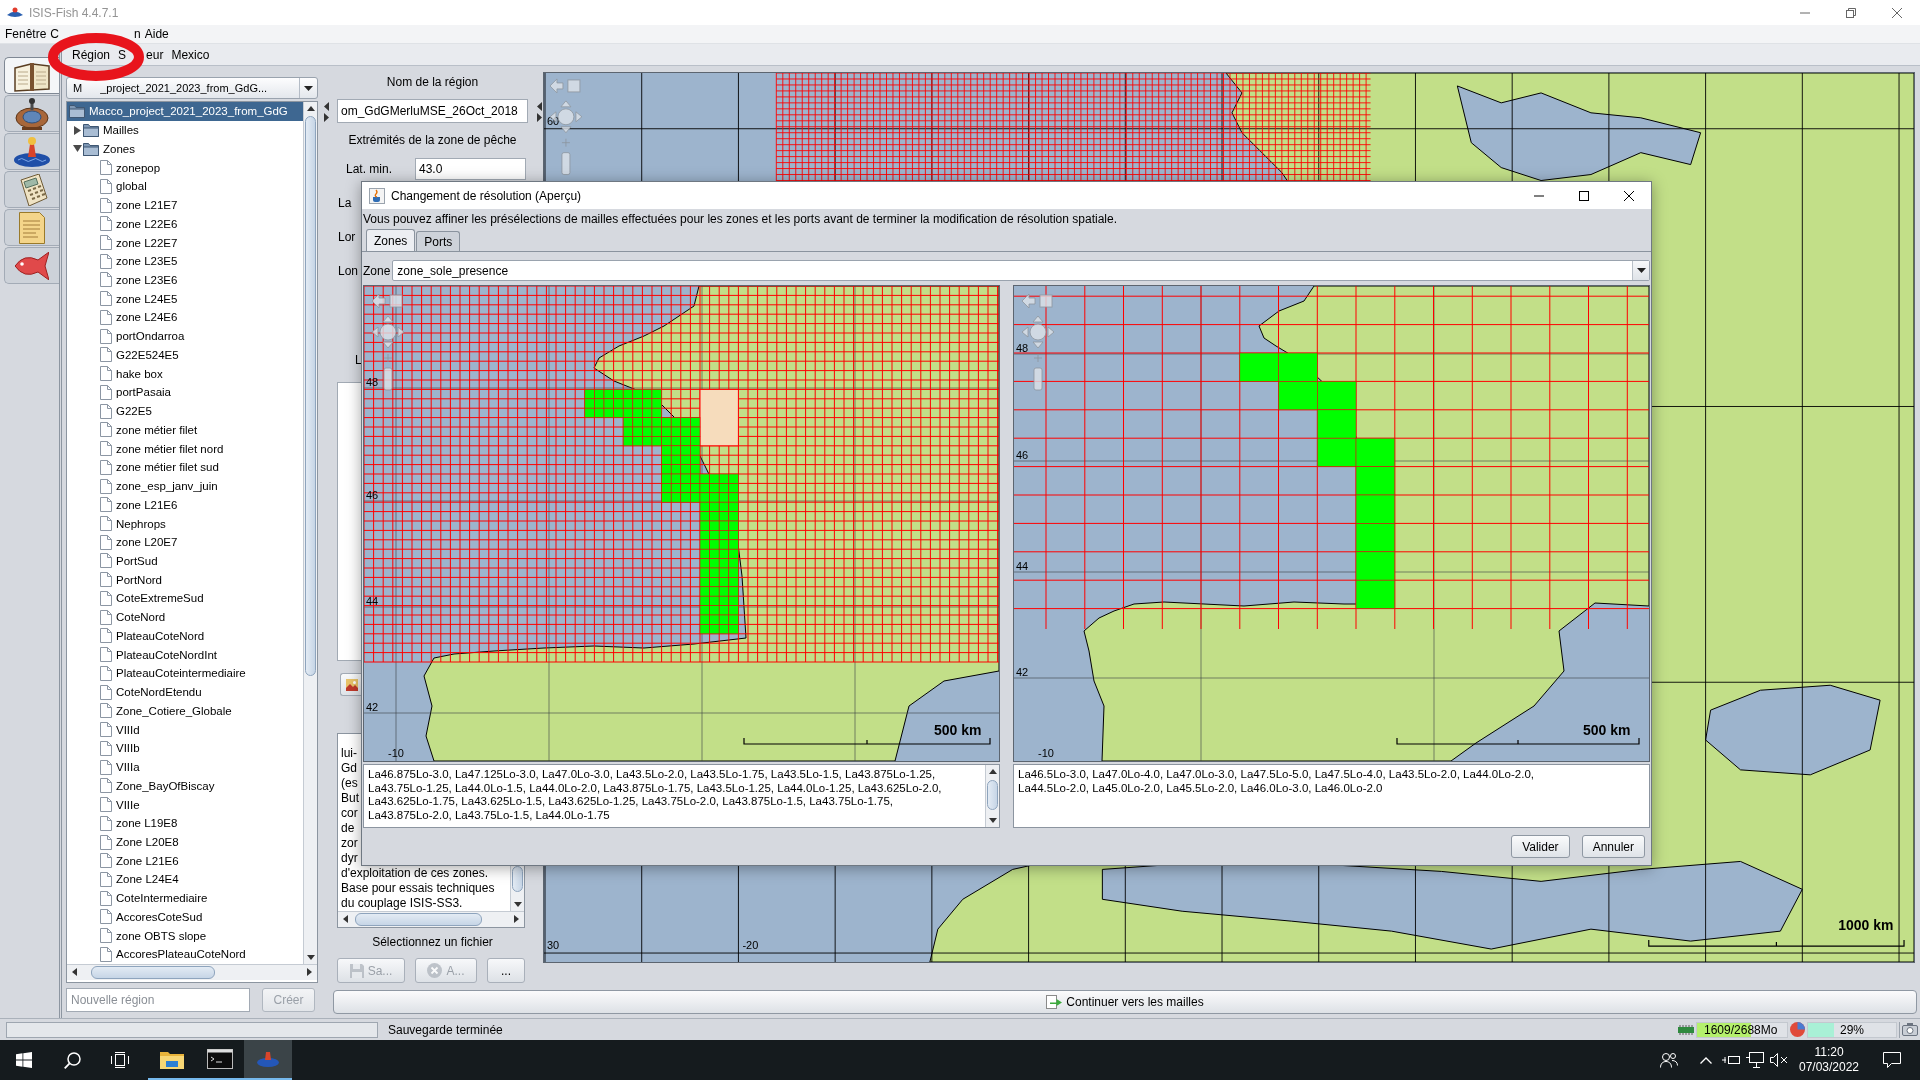  I want to click on menu-item: n, so click(137, 34).